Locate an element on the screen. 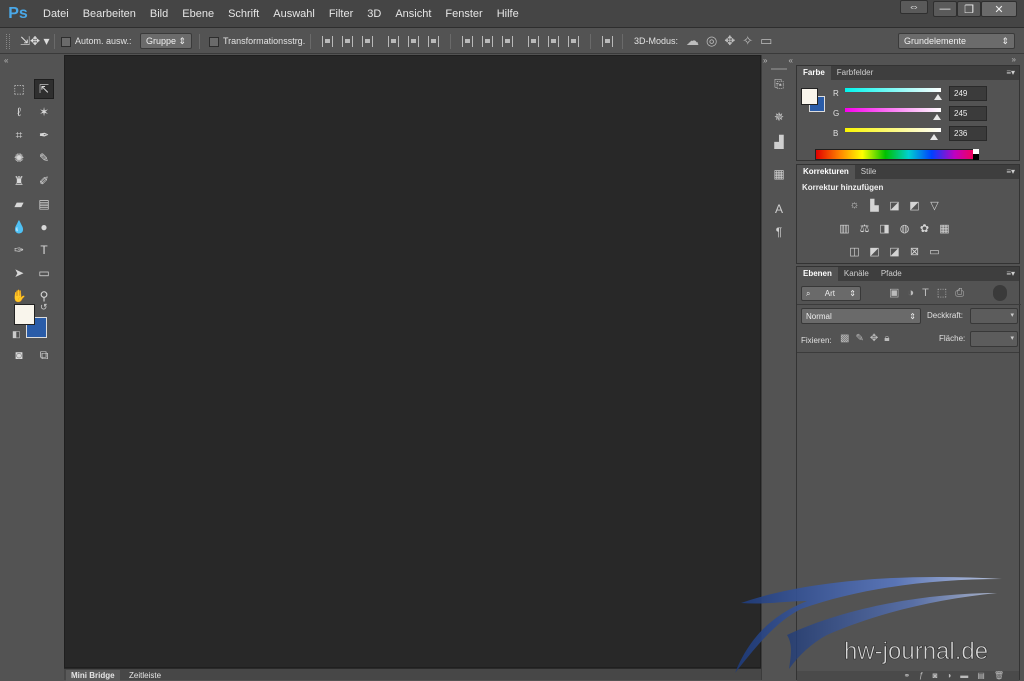 The image size is (1024, 681). channel-mixer-icon: ✿ is located at coordinates (924, 228).